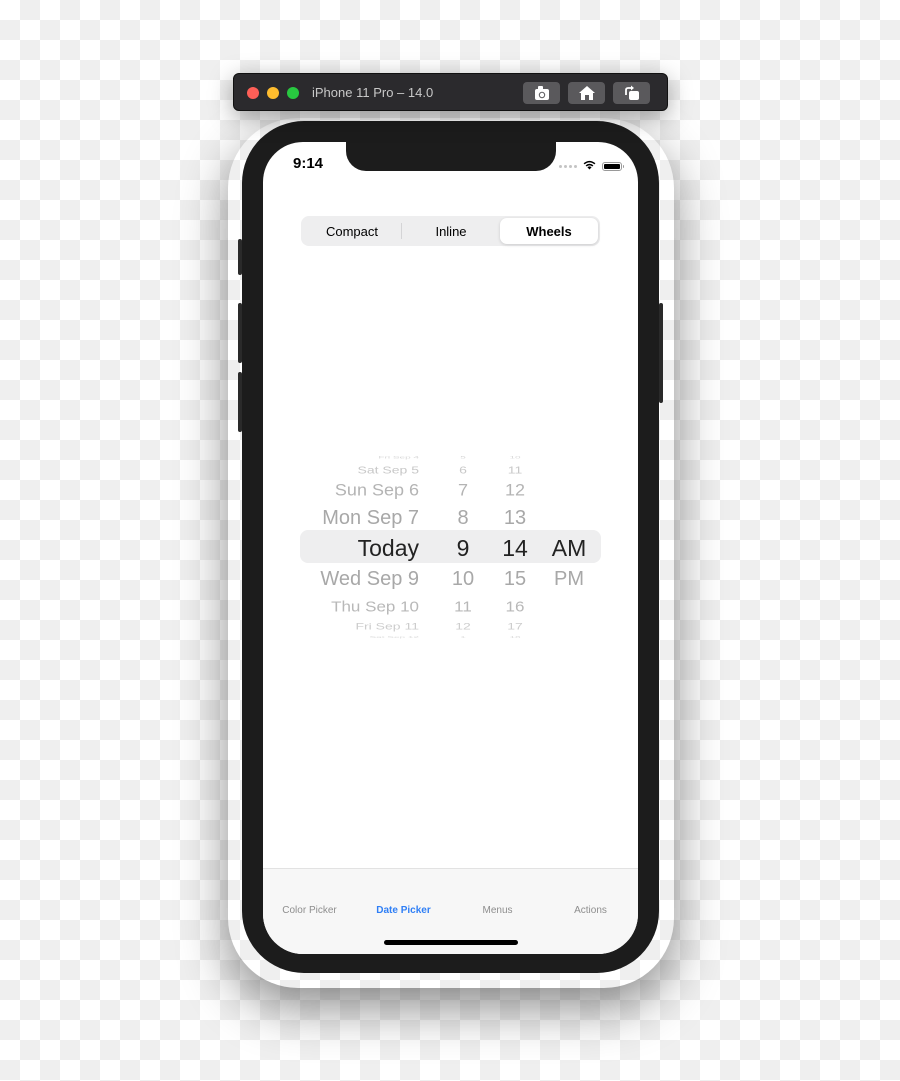 Image resolution: width=900 pixels, height=1081 pixels. I want to click on wheel-item-selected: Today, so click(388, 548).